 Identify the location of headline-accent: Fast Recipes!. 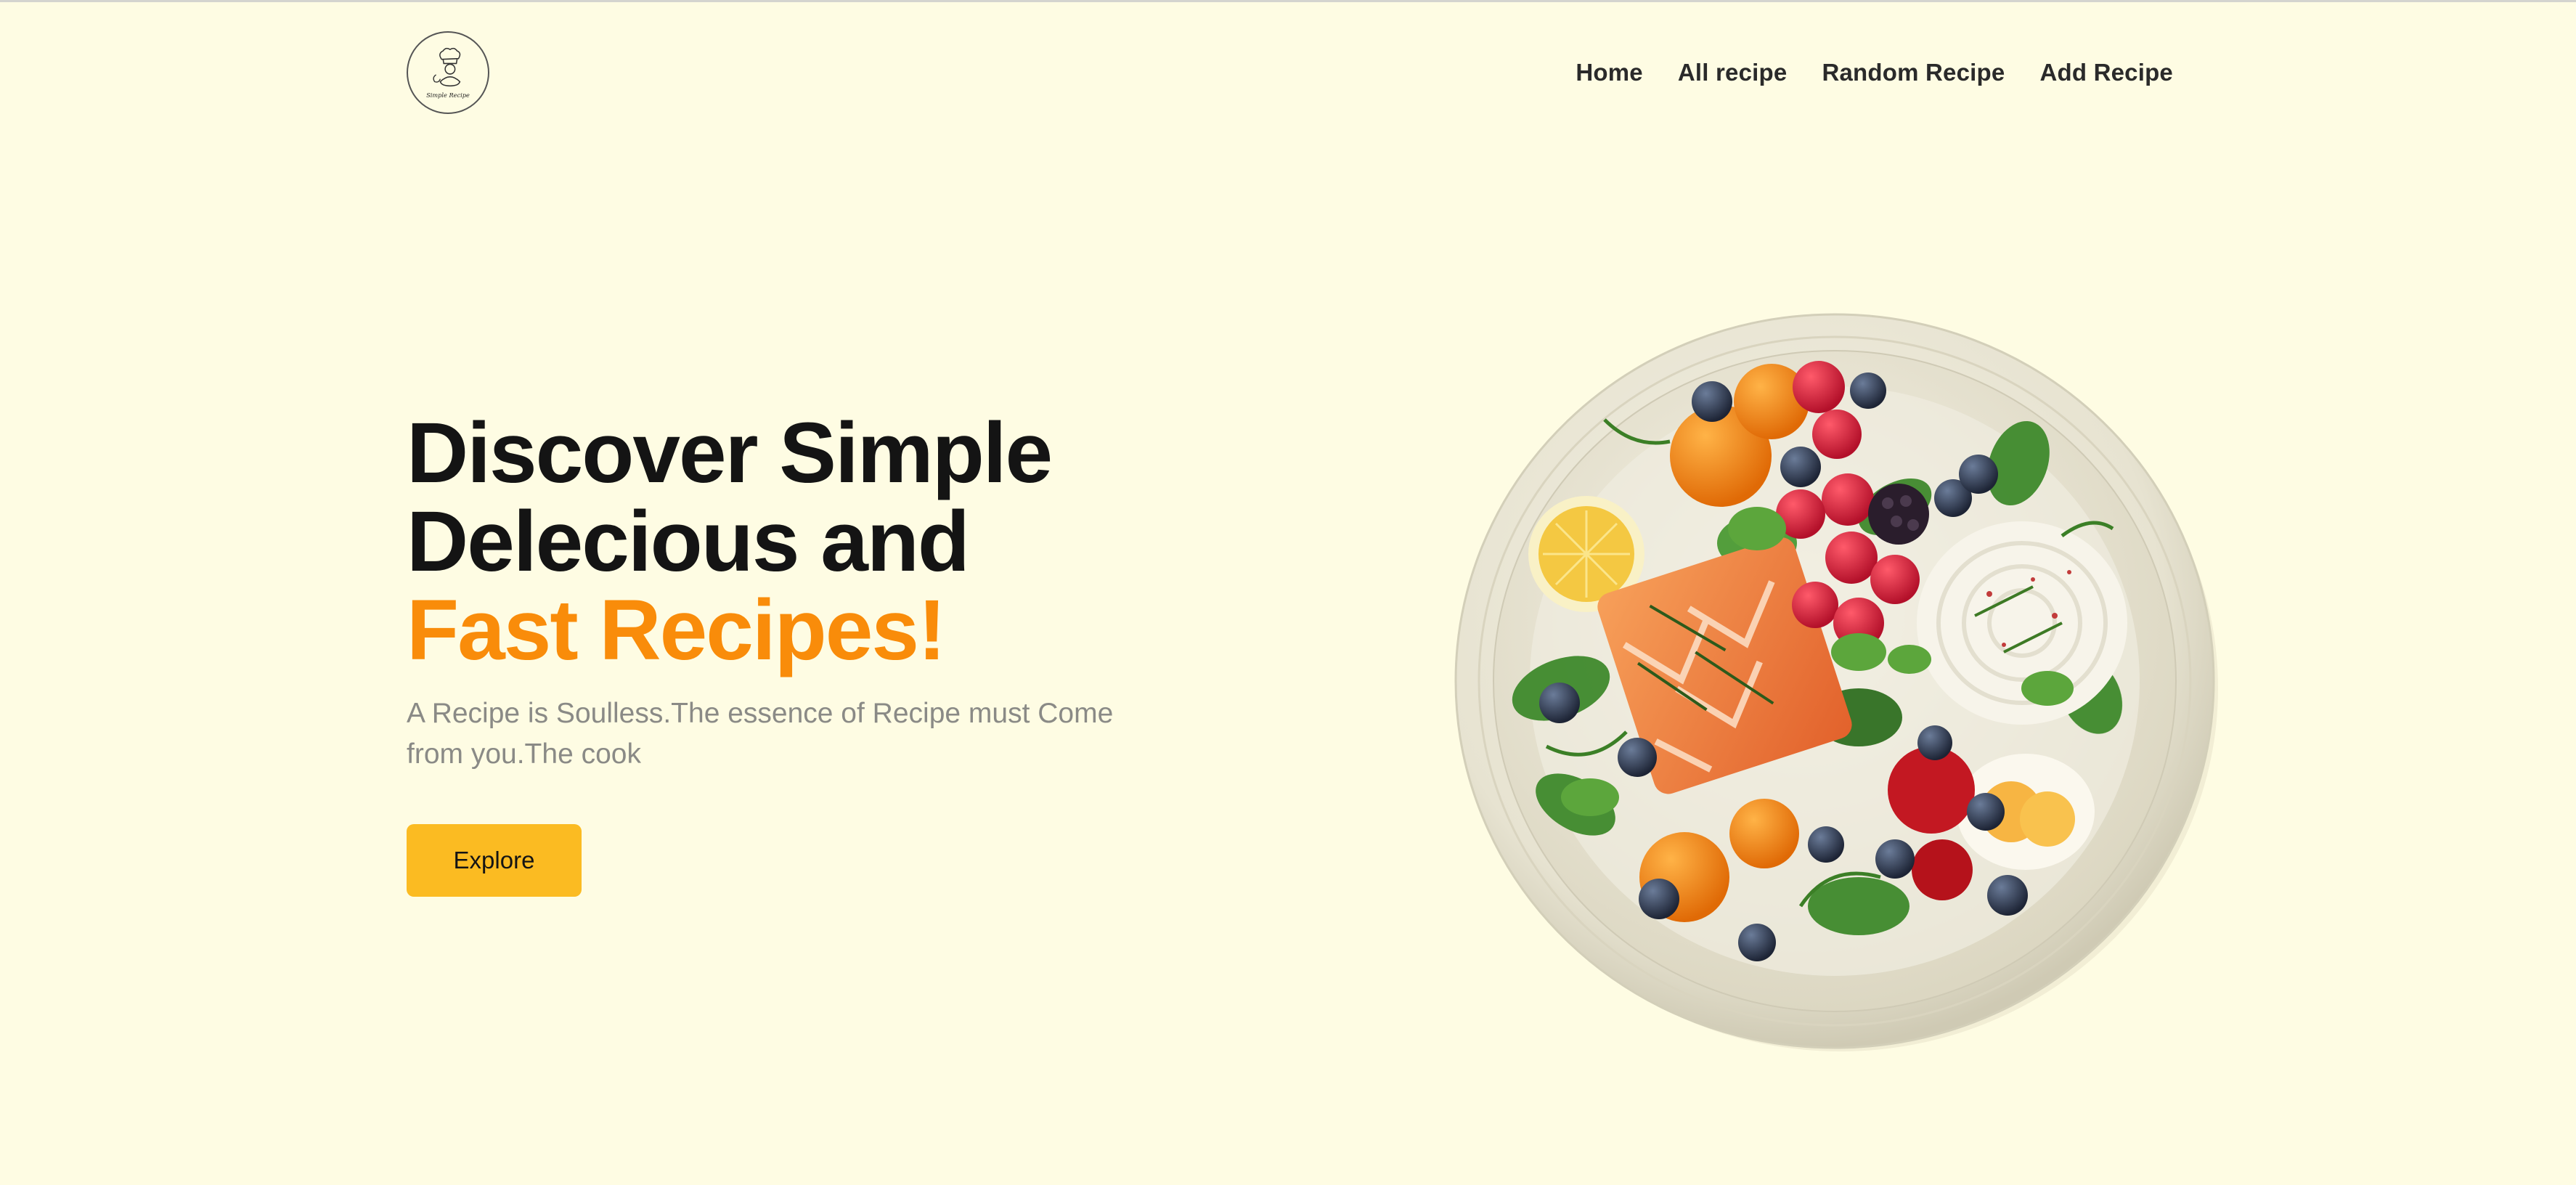
(676, 630).